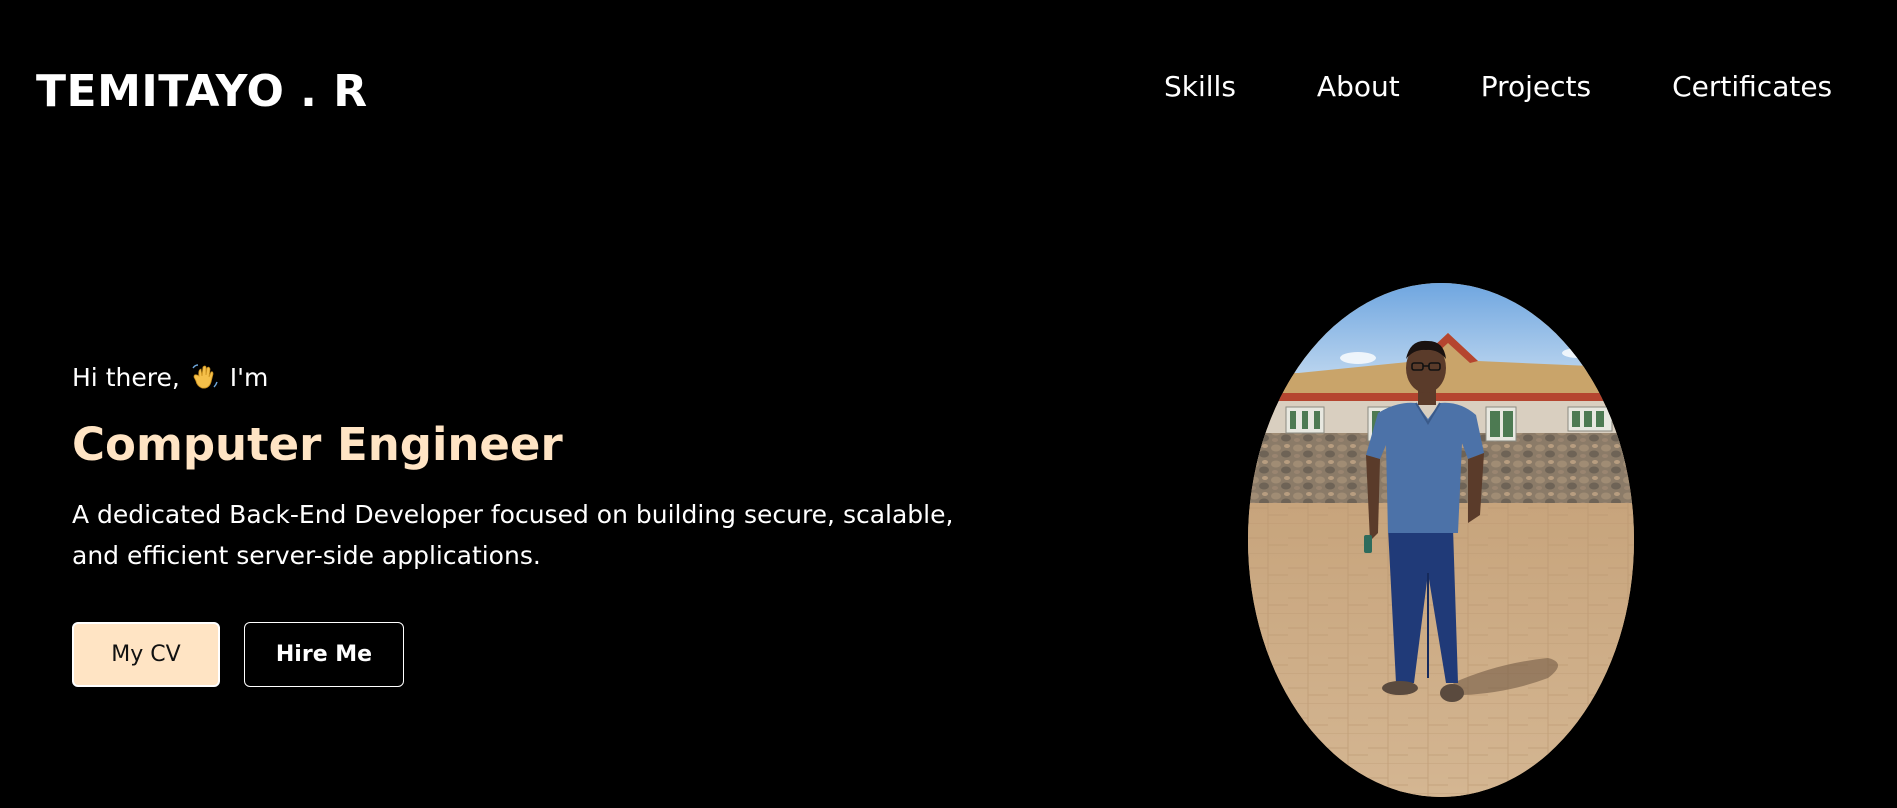 This screenshot has width=1897, height=808. Describe the element at coordinates (126, 377) in the screenshot. I see `greeting-prefix: Hi there,` at that location.